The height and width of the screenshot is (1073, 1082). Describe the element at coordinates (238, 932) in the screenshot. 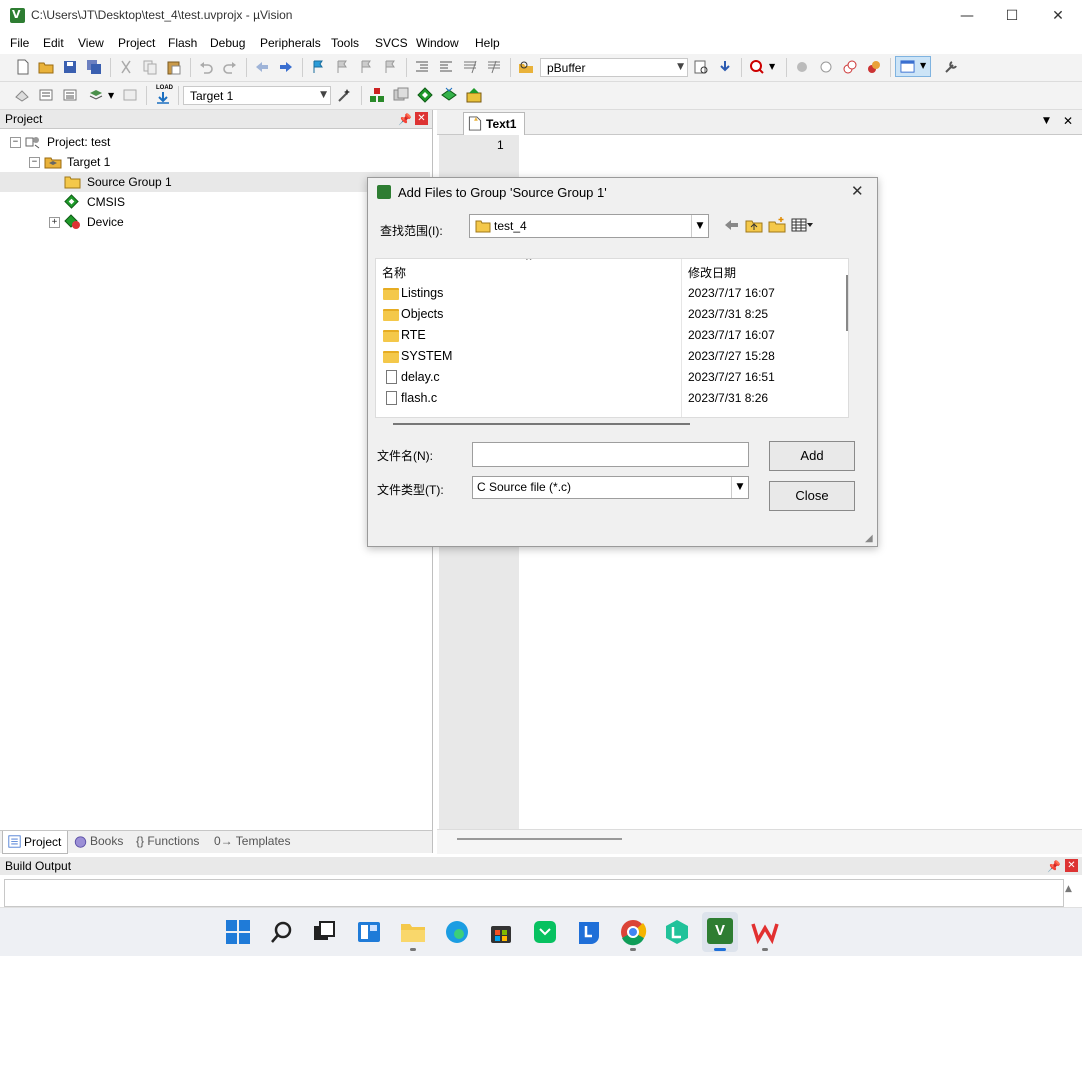

I see `windows-start-icon` at that location.